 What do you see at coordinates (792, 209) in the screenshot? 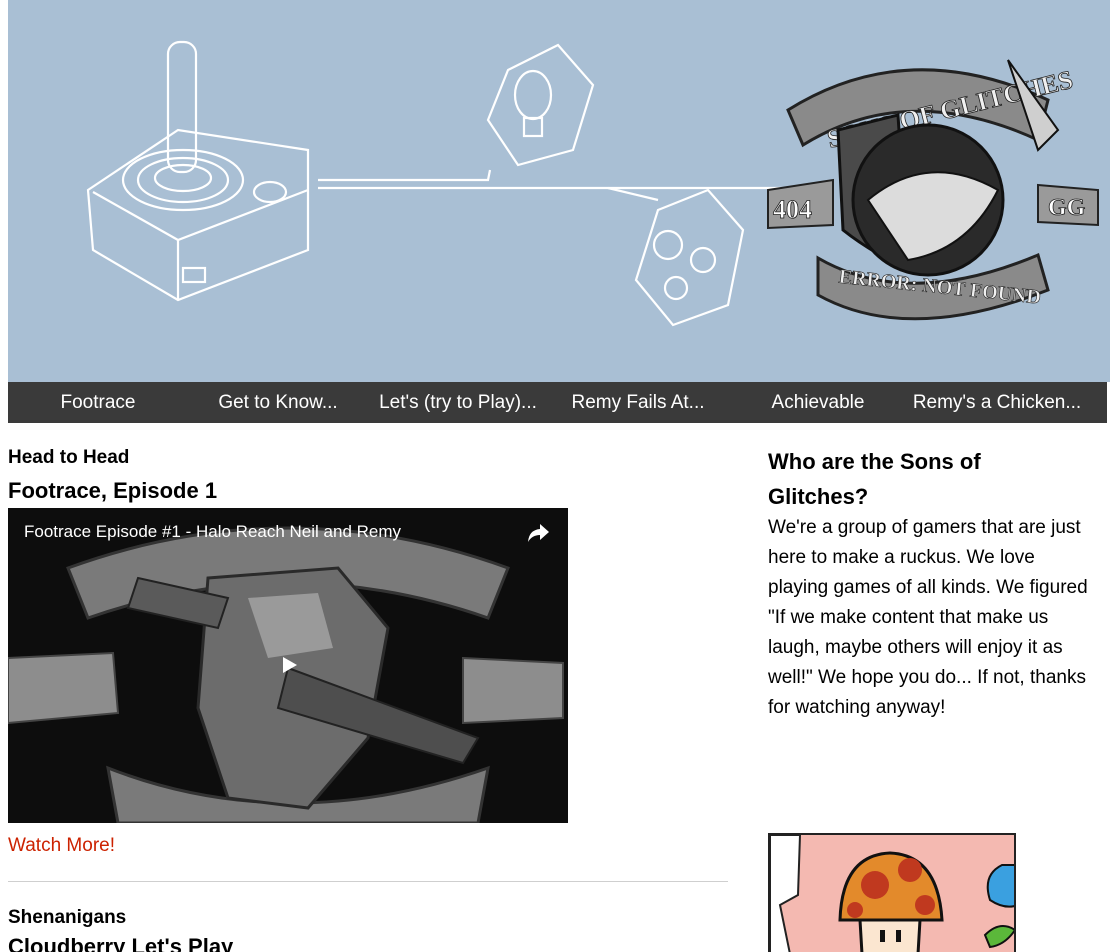
I see `logo-left-text: 404` at bounding box center [792, 209].